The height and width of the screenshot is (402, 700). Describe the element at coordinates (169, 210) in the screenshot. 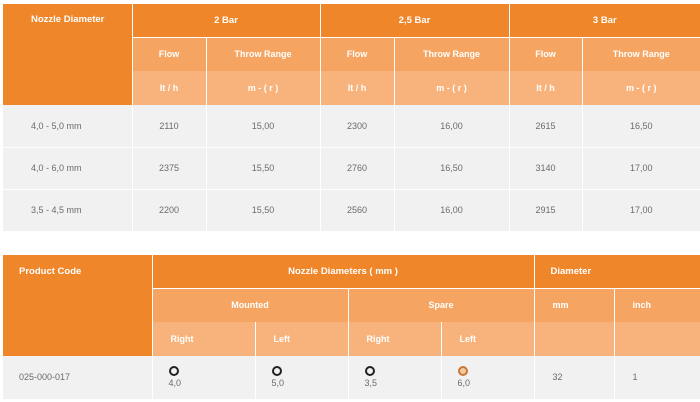

I see `value-cell: 2200` at that location.